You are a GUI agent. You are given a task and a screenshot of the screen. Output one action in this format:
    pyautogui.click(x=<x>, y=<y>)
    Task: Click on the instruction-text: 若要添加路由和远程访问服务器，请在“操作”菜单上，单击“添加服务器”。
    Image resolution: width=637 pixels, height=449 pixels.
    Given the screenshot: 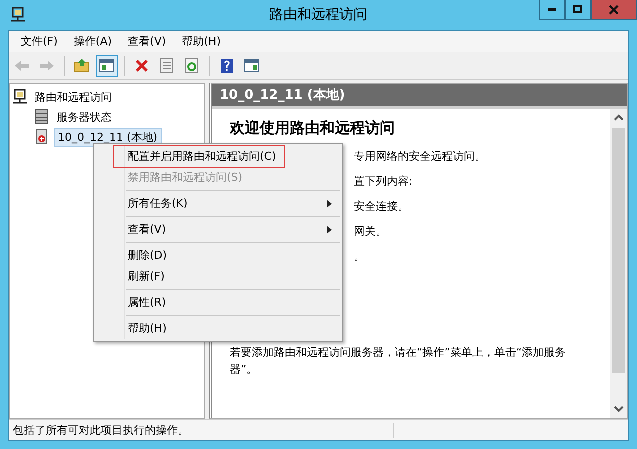 What is the action you would take?
    pyautogui.click(x=399, y=361)
    